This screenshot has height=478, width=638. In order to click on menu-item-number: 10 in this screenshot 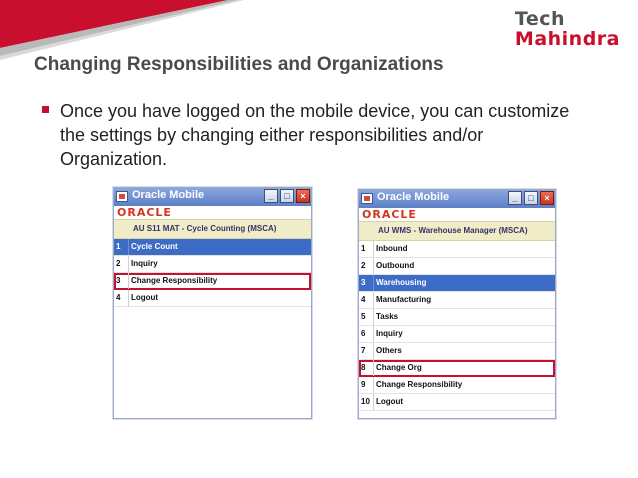, I will do `click(365, 401)`.